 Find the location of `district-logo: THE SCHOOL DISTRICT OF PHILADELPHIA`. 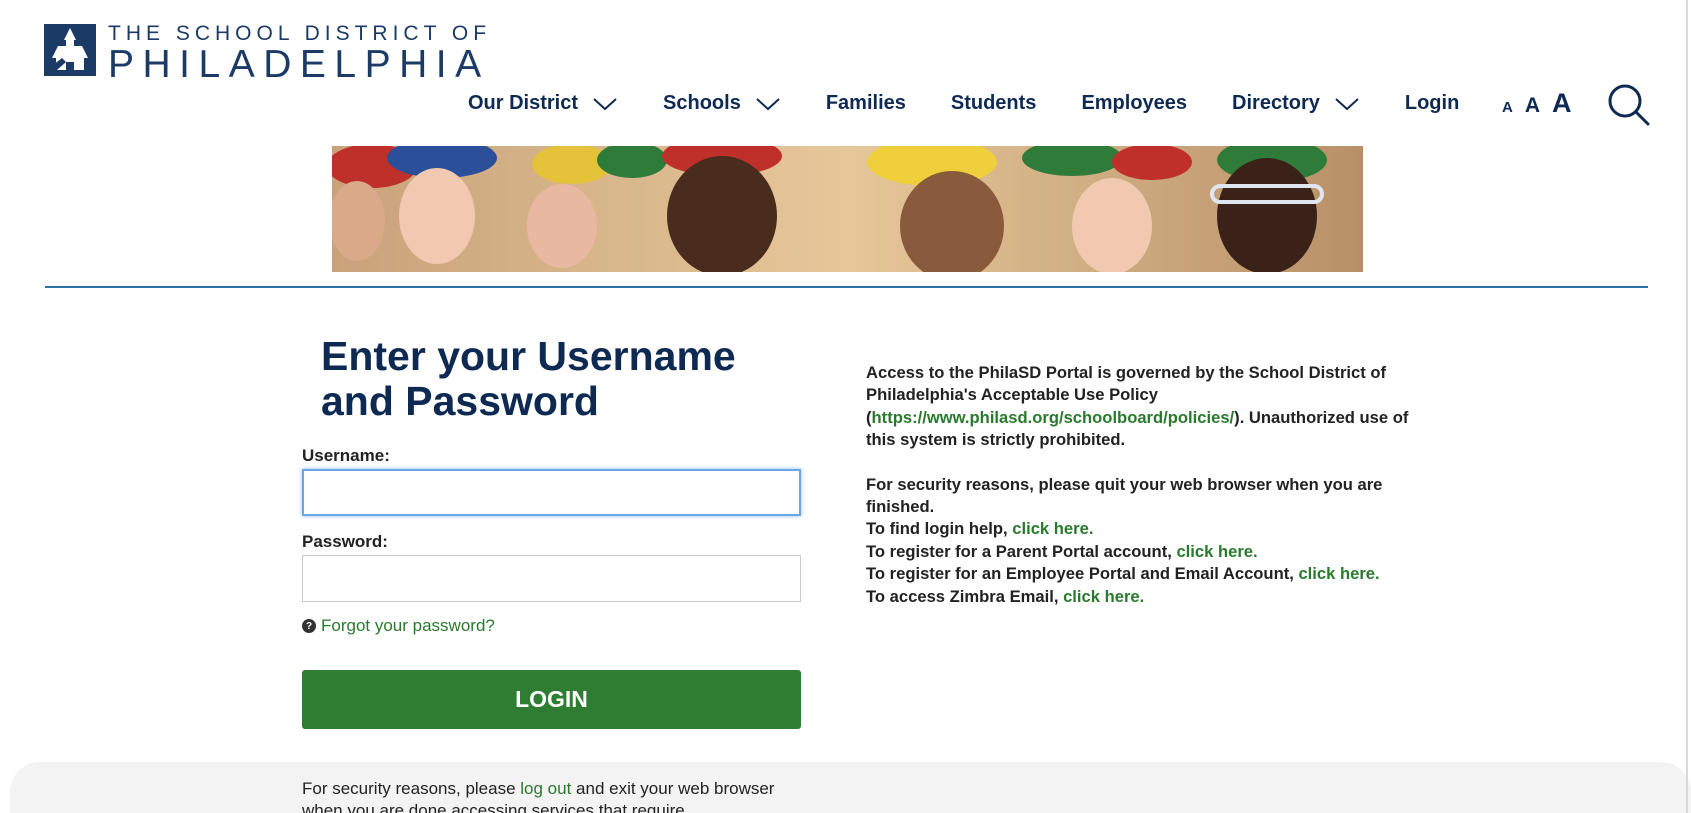

district-logo: THE SCHOOL DISTRICT OF PHILADELPHIA is located at coordinates (267, 53).